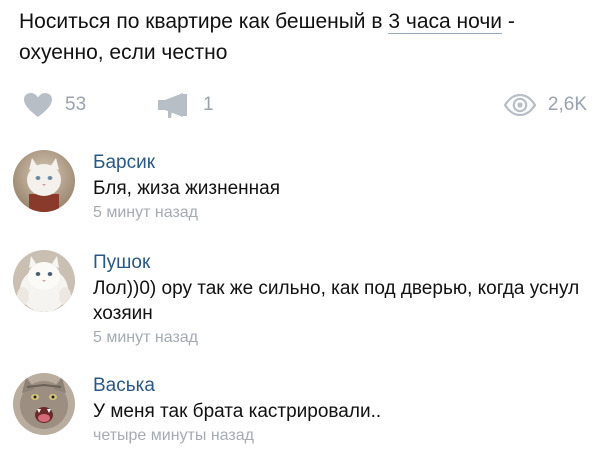 The width and height of the screenshot is (604, 468). What do you see at coordinates (38, 105) in the screenshot?
I see `heart-icon` at bounding box center [38, 105].